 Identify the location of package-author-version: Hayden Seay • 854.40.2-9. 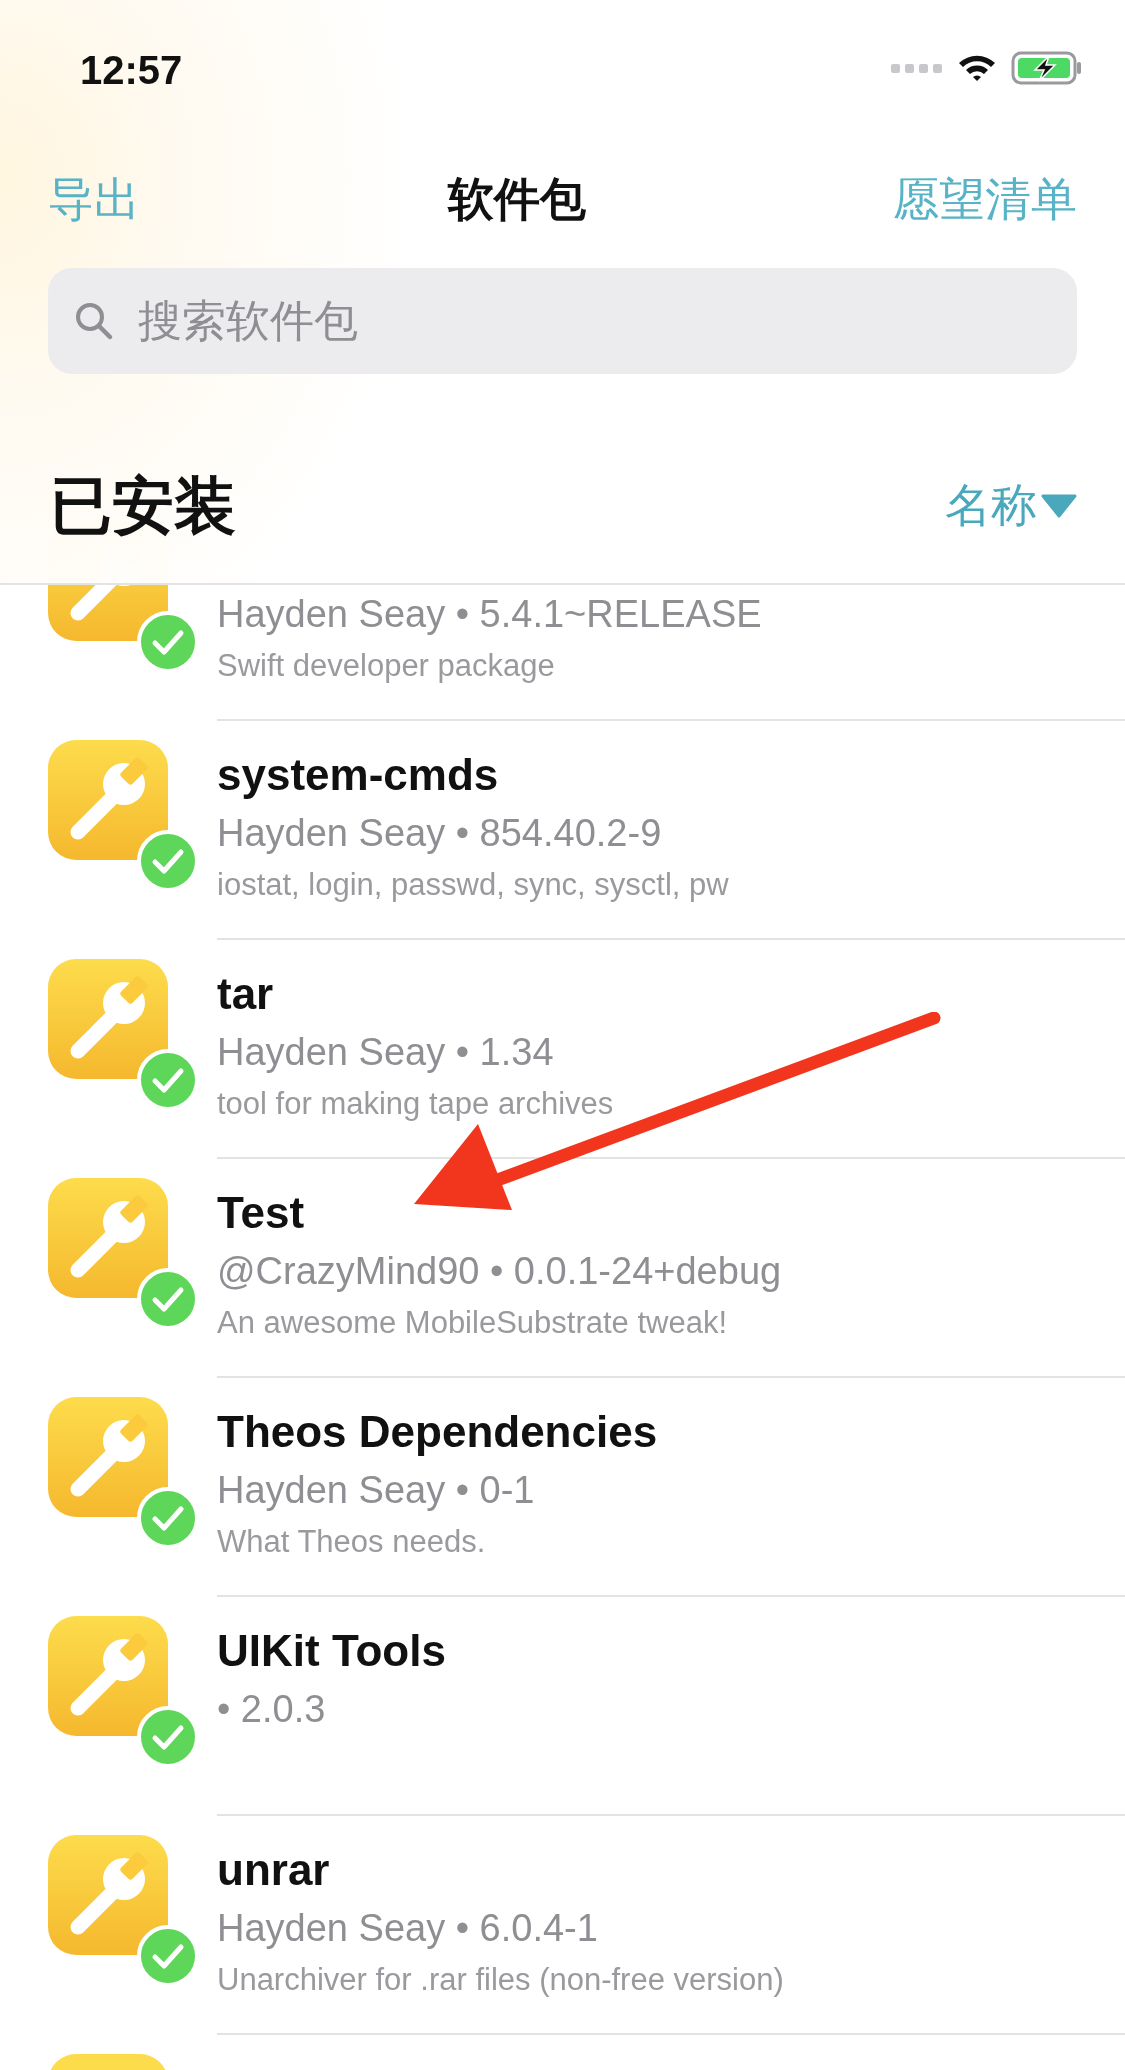
(440, 833).